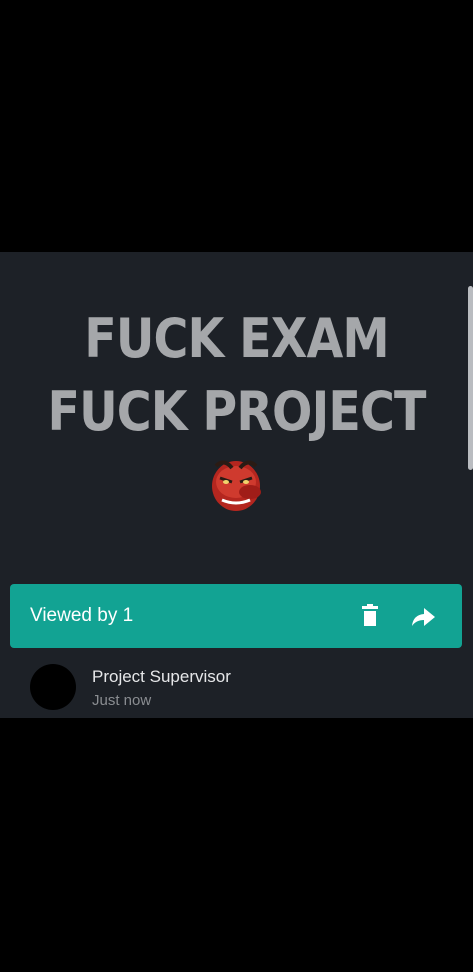  Describe the element at coordinates (53, 687) in the screenshot. I see `avatar` at that location.